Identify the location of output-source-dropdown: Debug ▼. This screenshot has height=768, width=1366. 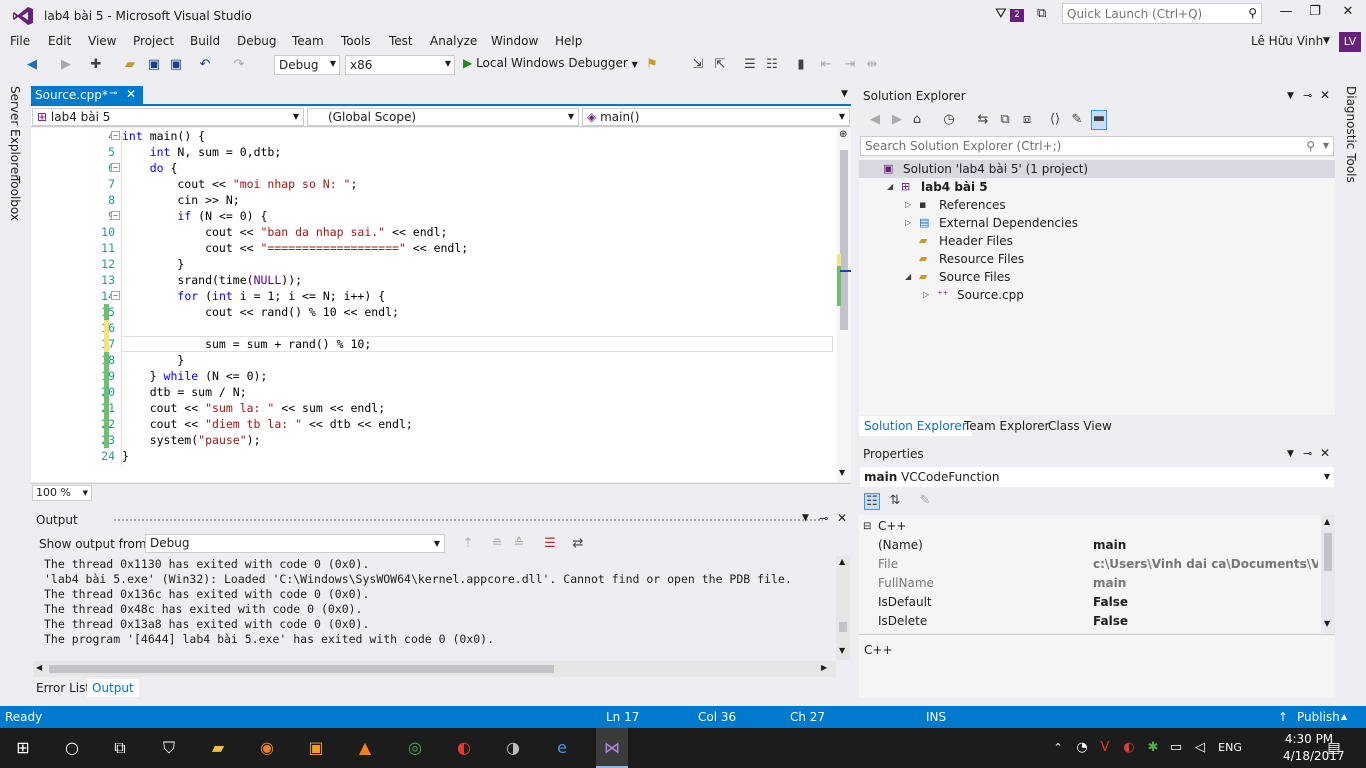
(295, 543).